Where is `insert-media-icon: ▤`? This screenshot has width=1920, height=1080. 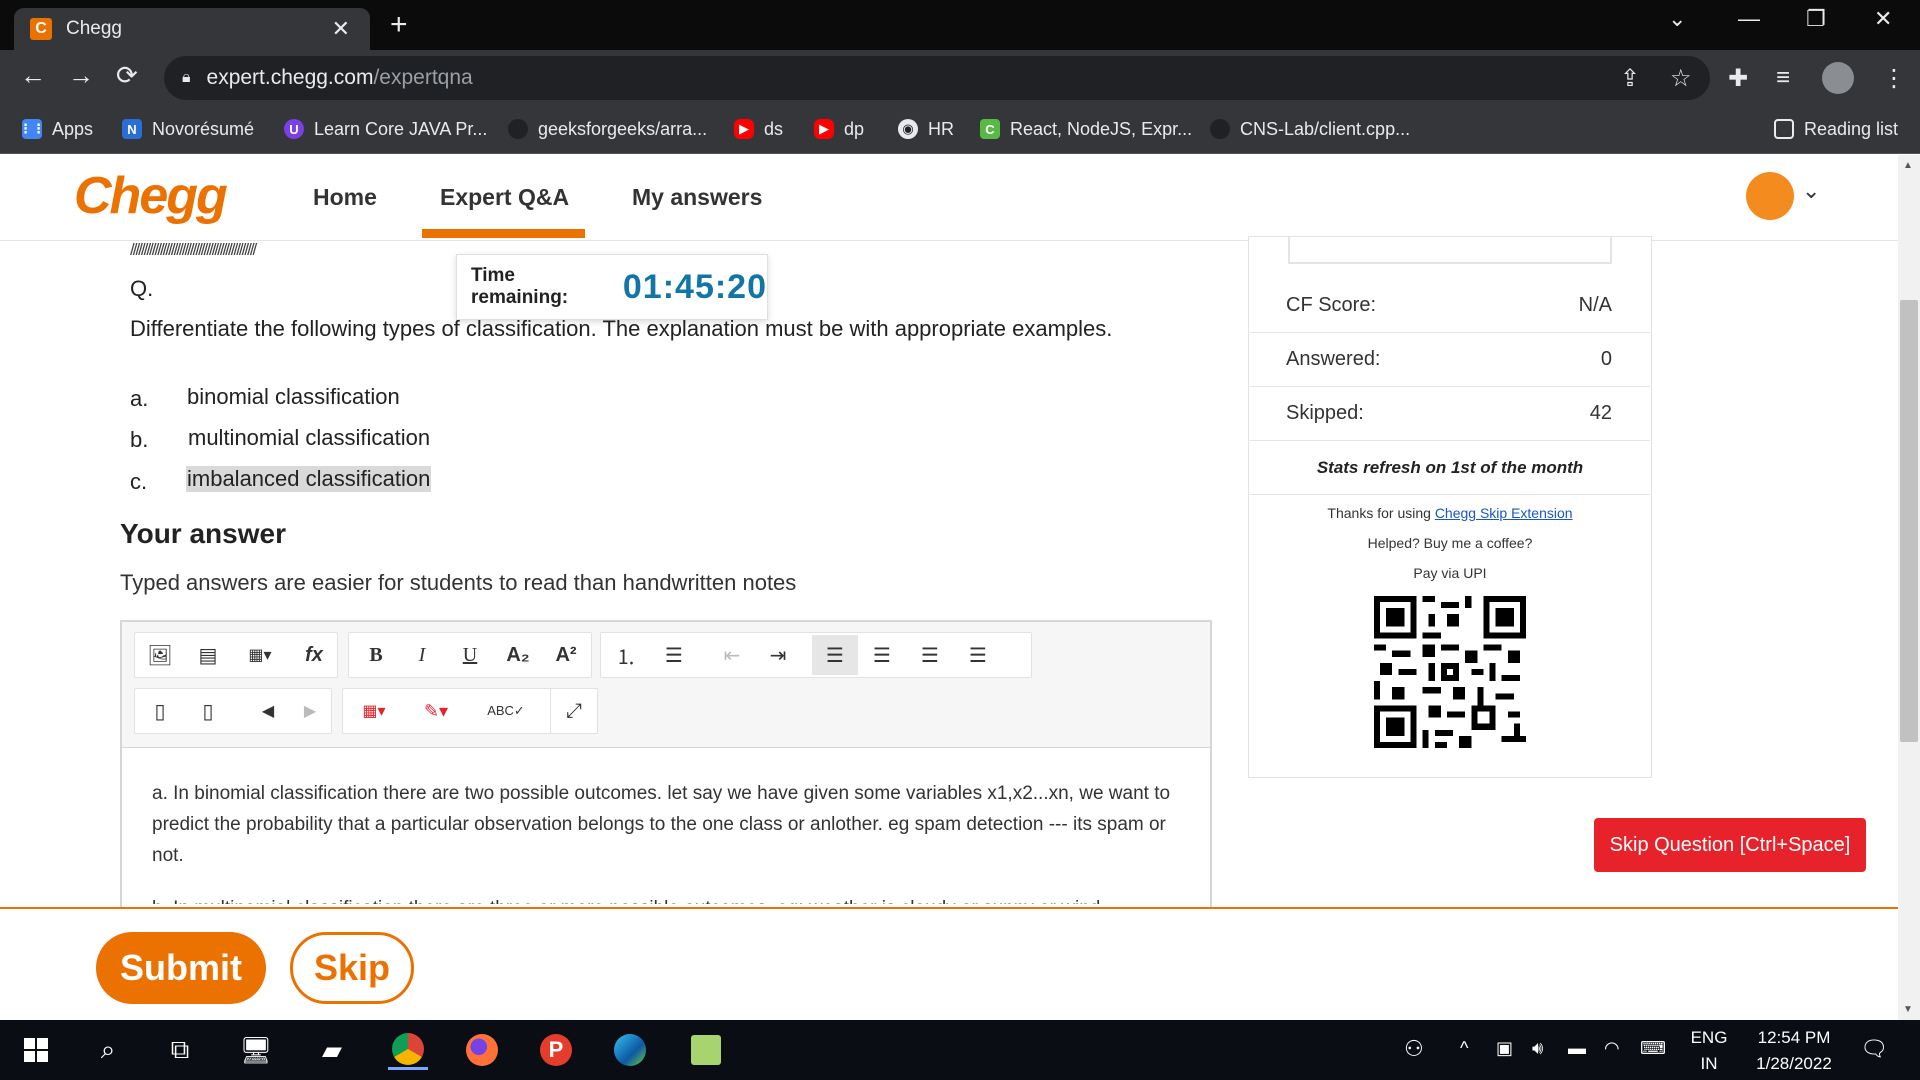 insert-media-icon: ▤ is located at coordinates (208, 655).